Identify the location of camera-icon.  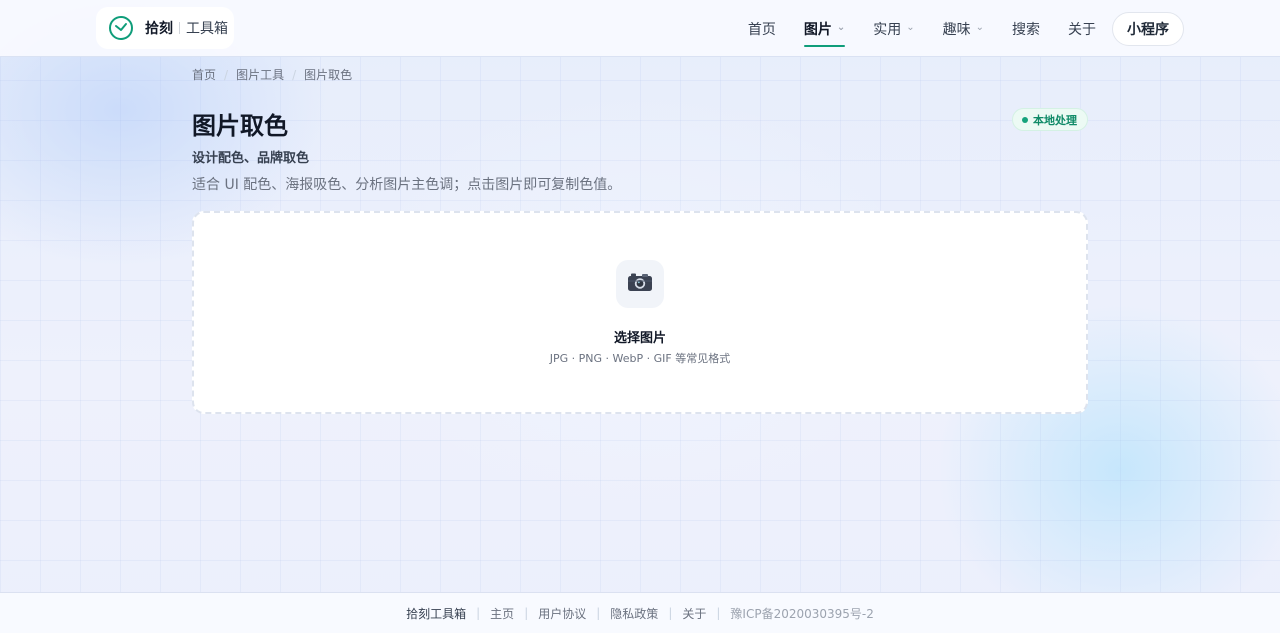
(640, 284).